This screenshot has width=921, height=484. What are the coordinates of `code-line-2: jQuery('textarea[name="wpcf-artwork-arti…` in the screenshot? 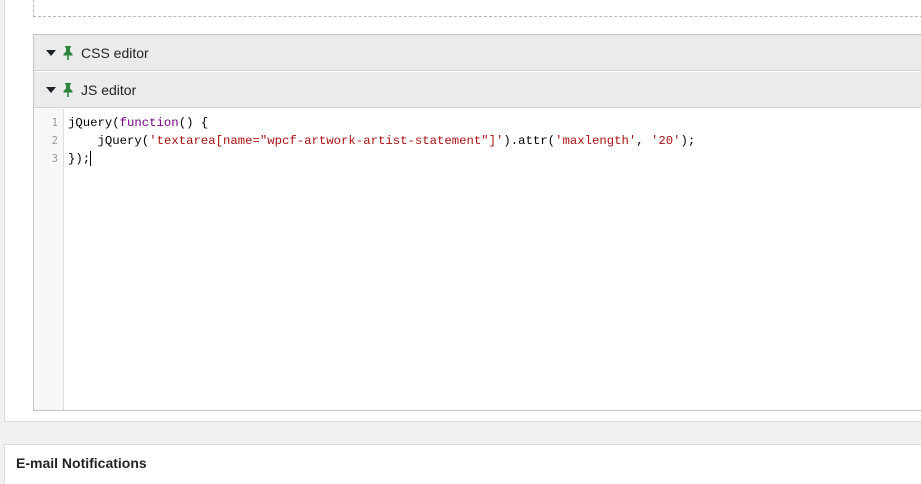 It's located at (494, 141).